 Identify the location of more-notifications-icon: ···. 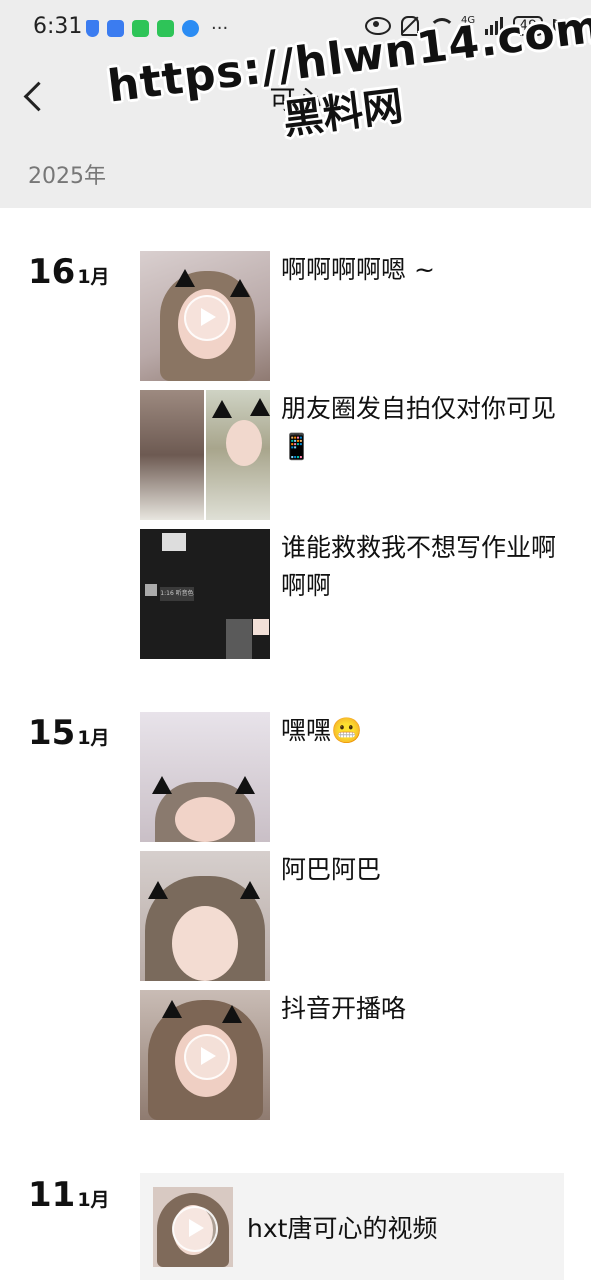
(220, 28).